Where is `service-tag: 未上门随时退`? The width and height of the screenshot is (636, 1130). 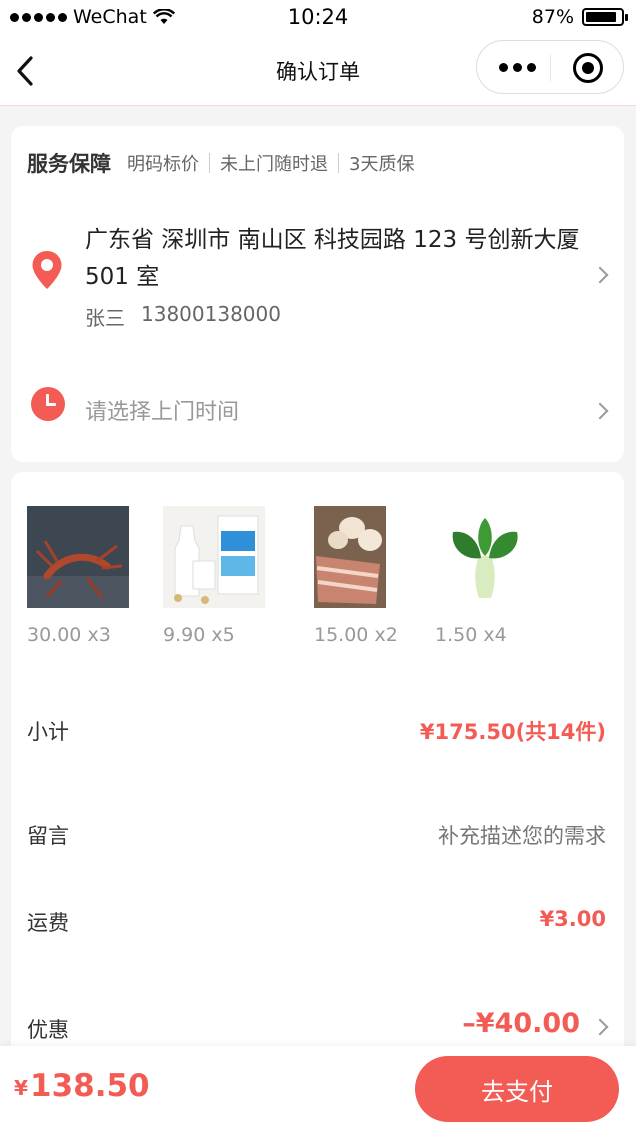
service-tag: 未上门随时退 is located at coordinates (274, 164).